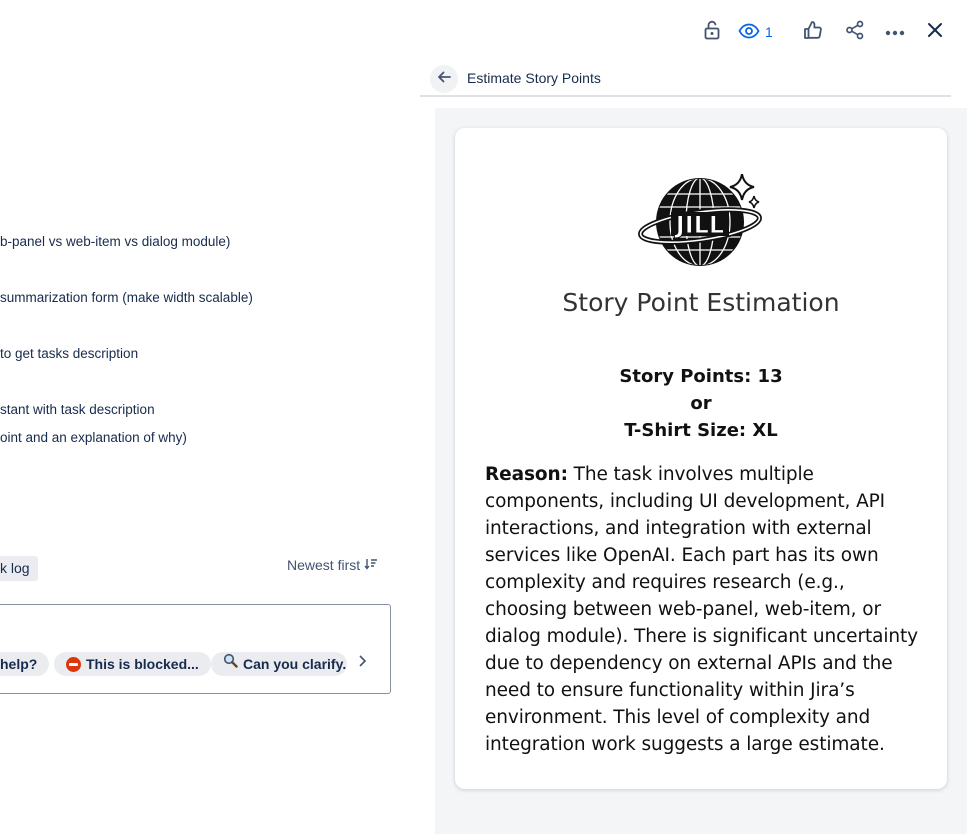 This screenshot has width=980, height=834. Describe the element at coordinates (115, 241) in the screenshot. I see `description-line: b-panel vs web-item vs dialog module)` at that location.